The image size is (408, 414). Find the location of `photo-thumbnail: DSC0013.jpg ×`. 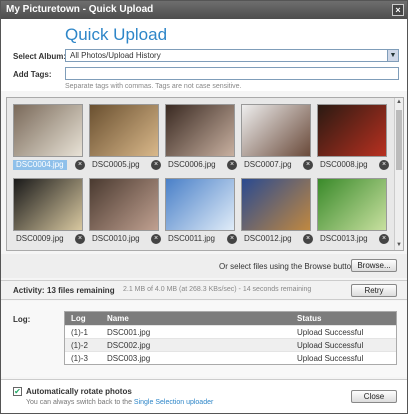

photo-thumbnail: DSC0013.jpg × is located at coordinates (354, 212).